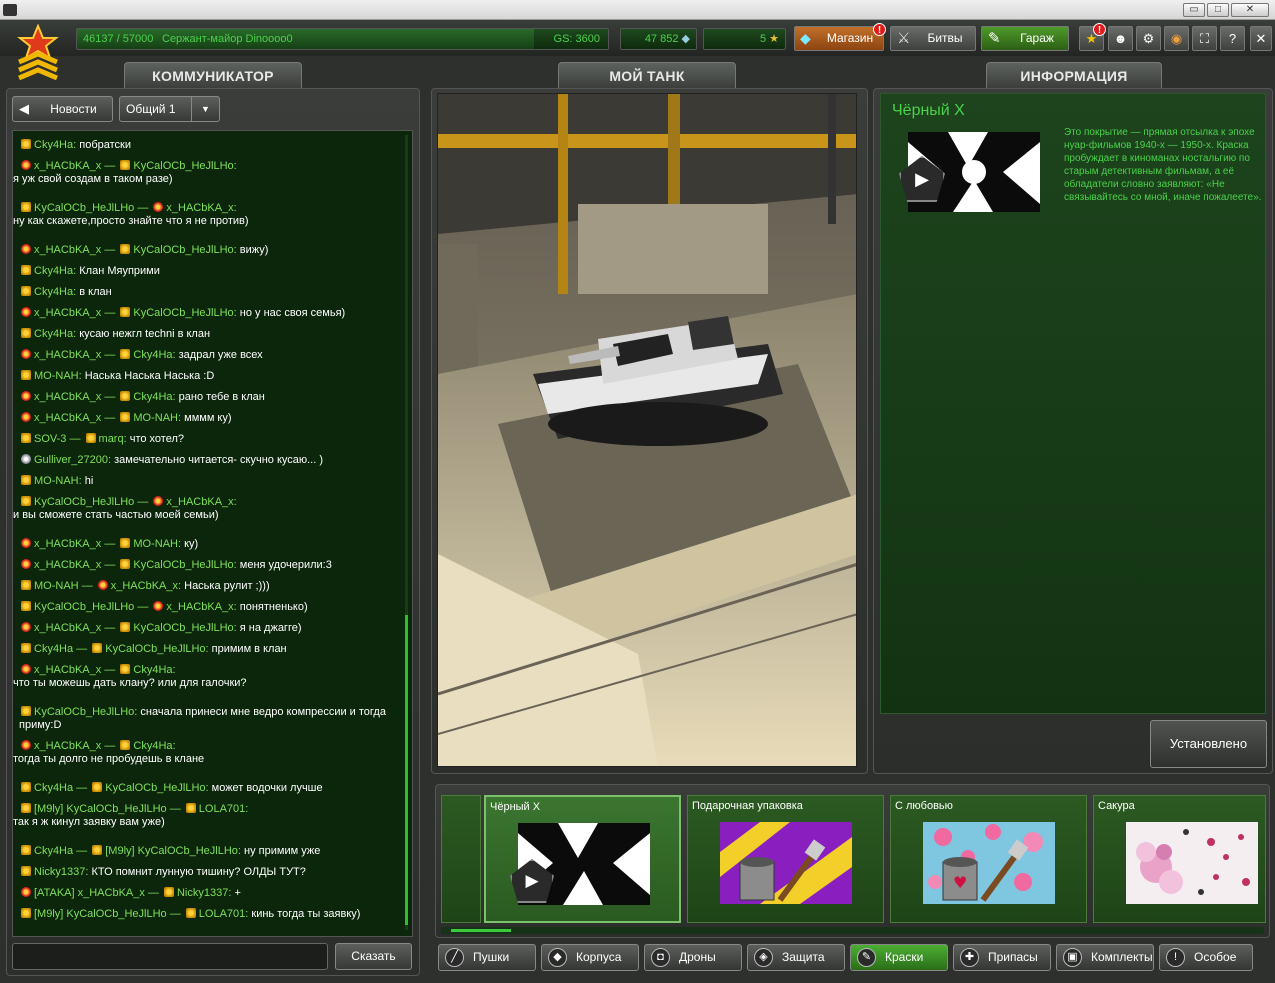 The width and height of the screenshot is (1275, 983). Describe the element at coordinates (89, 822) in the screenshot. I see `chat-text: так я ж кинул заявку вам уже)` at that location.